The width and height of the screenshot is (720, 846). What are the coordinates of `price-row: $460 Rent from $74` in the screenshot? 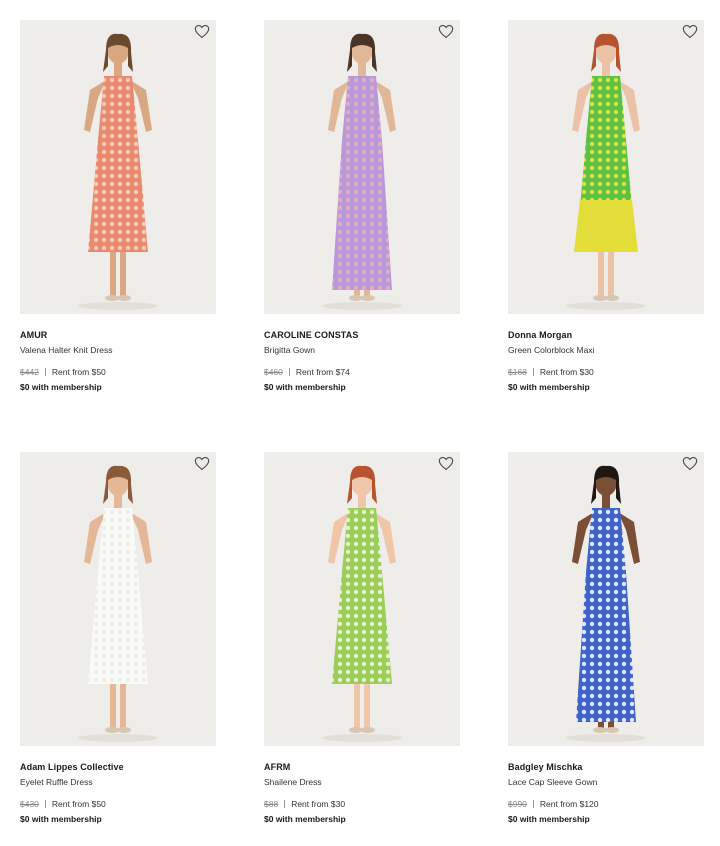 It's located at (362, 372).